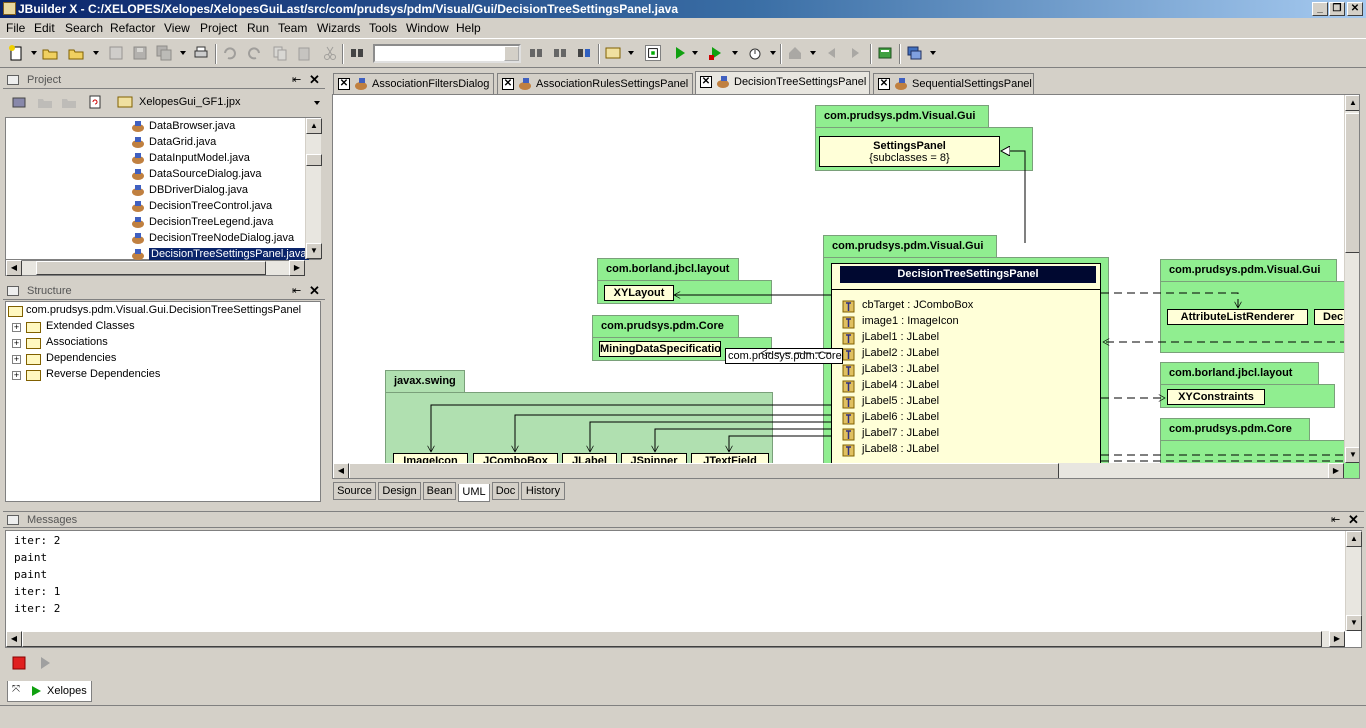 Image resolution: width=1366 pixels, height=728 pixels. Describe the element at coordinates (668, 269) in the screenshot. I see `uml-package-layout-left: com.borland.jbcl.layout` at that location.